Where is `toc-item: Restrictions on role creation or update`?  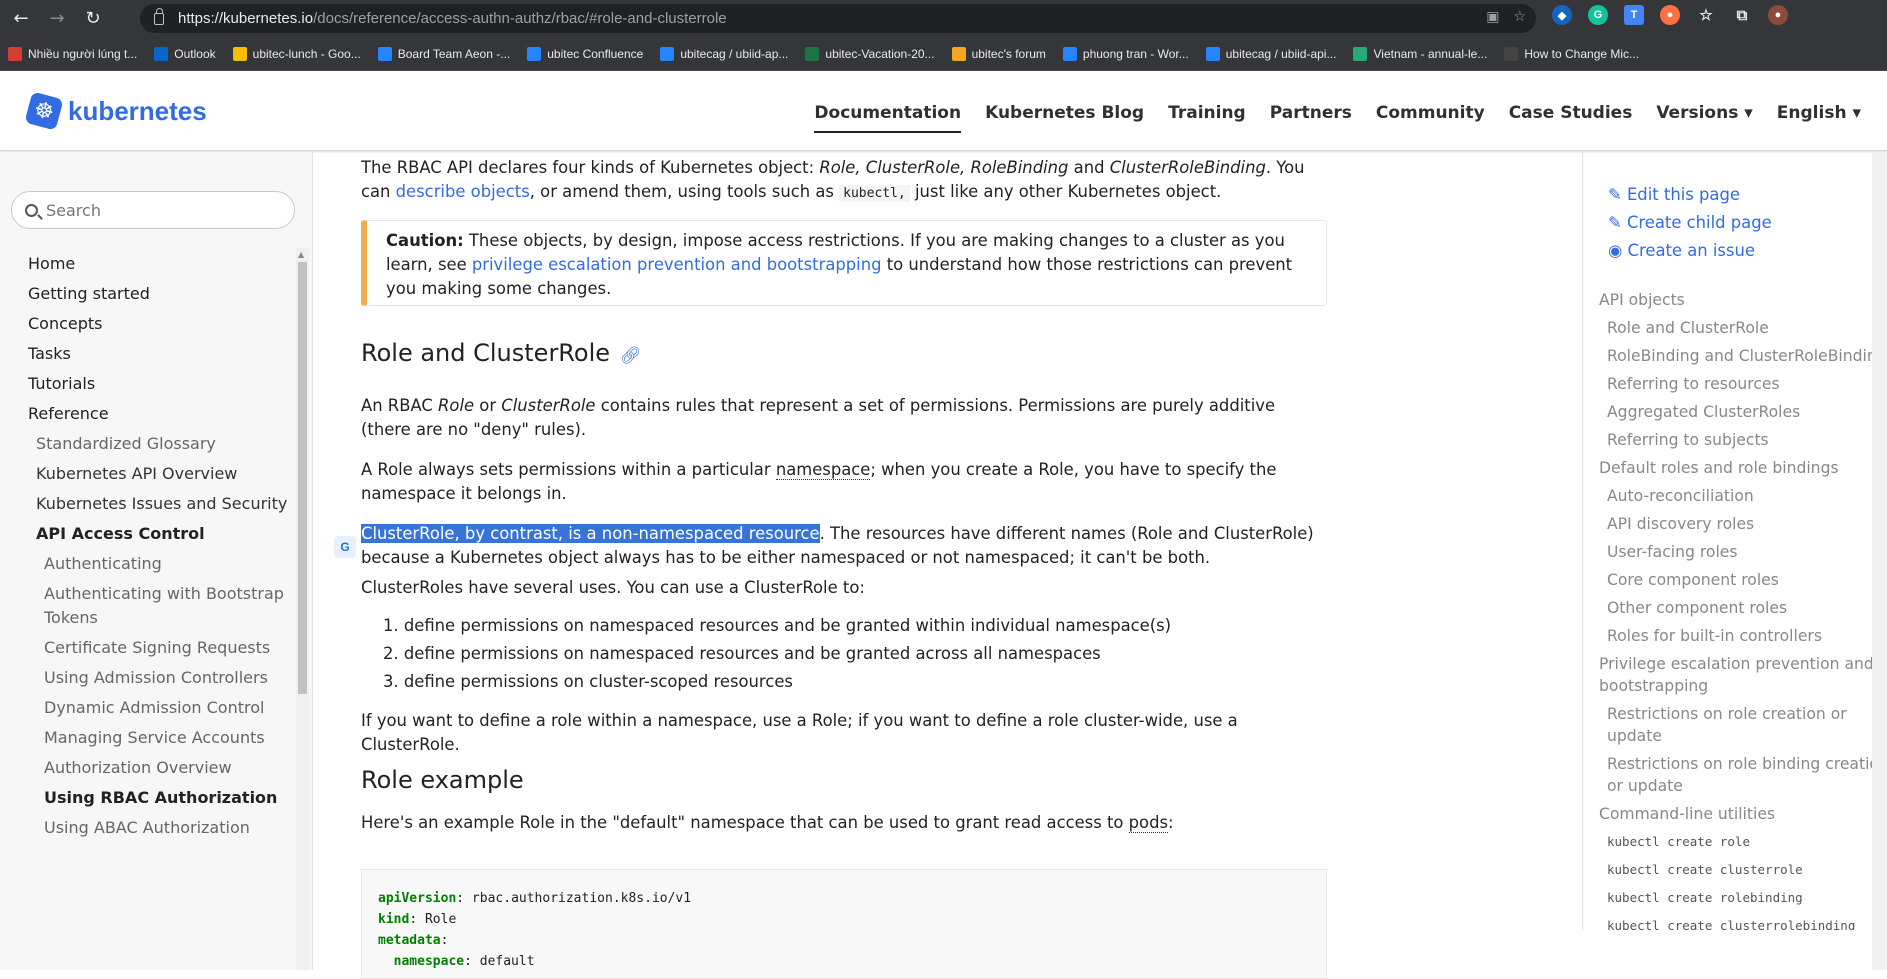
toc-item: Restrictions on role creation or update is located at coordinates (1743, 725).